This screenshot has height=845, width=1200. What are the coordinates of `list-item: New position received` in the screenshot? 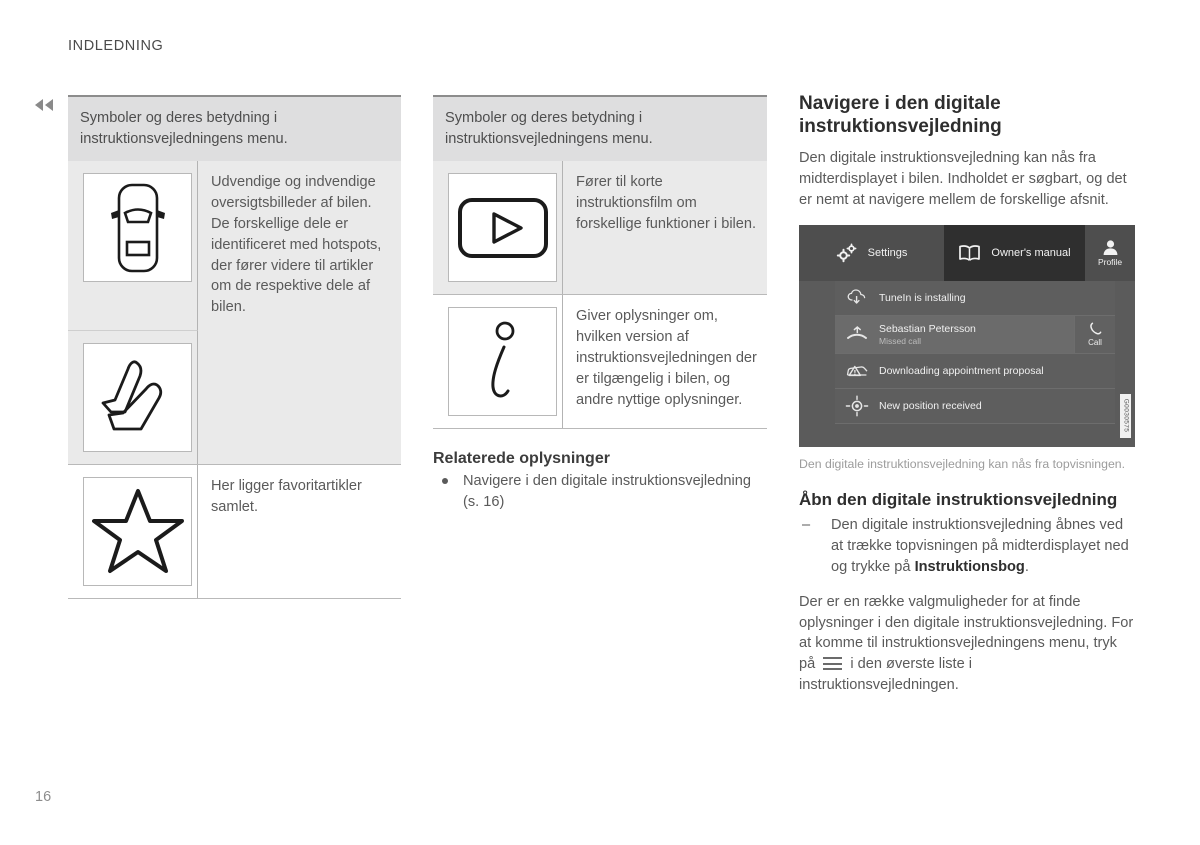 It's located at (975, 406).